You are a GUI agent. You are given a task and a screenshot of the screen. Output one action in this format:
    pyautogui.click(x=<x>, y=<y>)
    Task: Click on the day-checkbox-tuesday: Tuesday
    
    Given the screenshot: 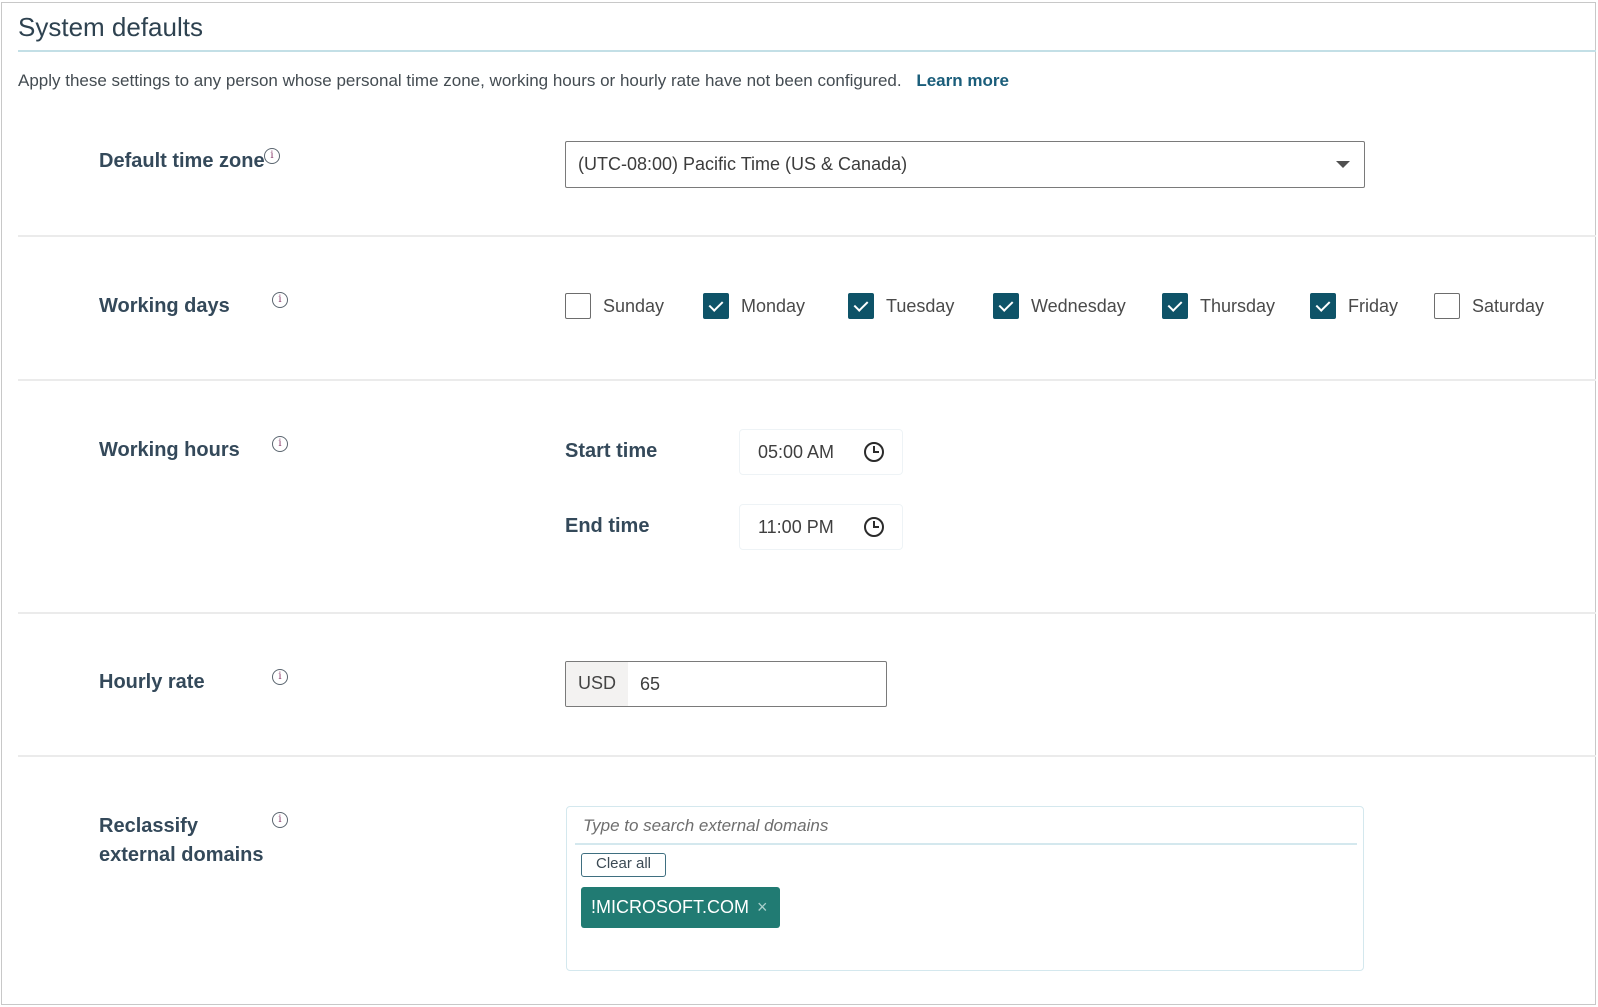 What is the action you would take?
    pyautogui.click(x=901, y=306)
    